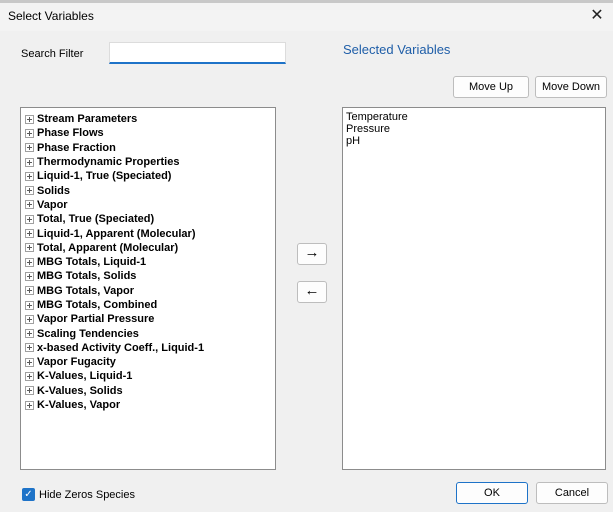 The image size is (613, 512). I want to click on tree-item-activity-coeff: x-based Activity Coeff., Liquid-1, so click(150, 348).